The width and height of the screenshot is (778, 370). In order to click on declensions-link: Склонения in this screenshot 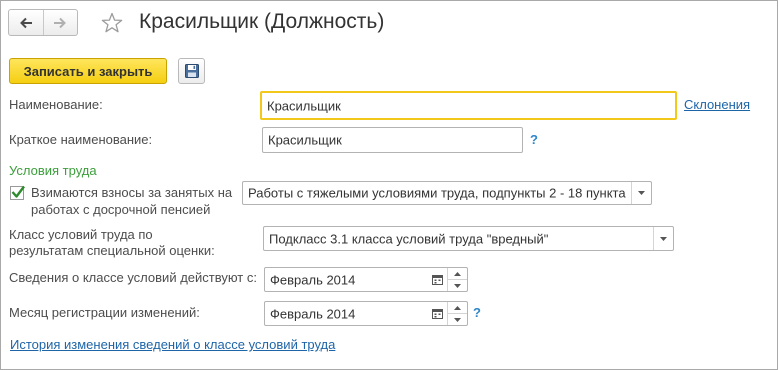, I will do `click(717, 104)`.